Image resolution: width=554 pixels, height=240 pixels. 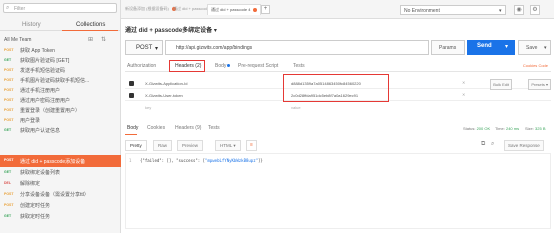 What do you see at coordinates (141, 66) in the screenshot?
I see `tab-authorization: Authorization` at bounding box center [141, 66].